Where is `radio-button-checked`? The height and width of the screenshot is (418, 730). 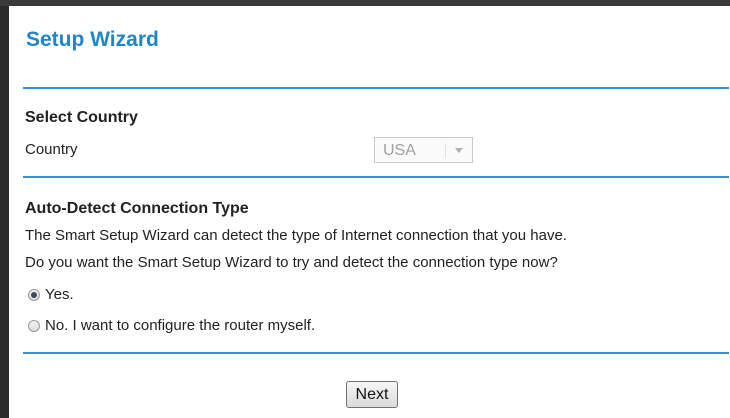
radio-button-checked is located at coordinates (34, 294).